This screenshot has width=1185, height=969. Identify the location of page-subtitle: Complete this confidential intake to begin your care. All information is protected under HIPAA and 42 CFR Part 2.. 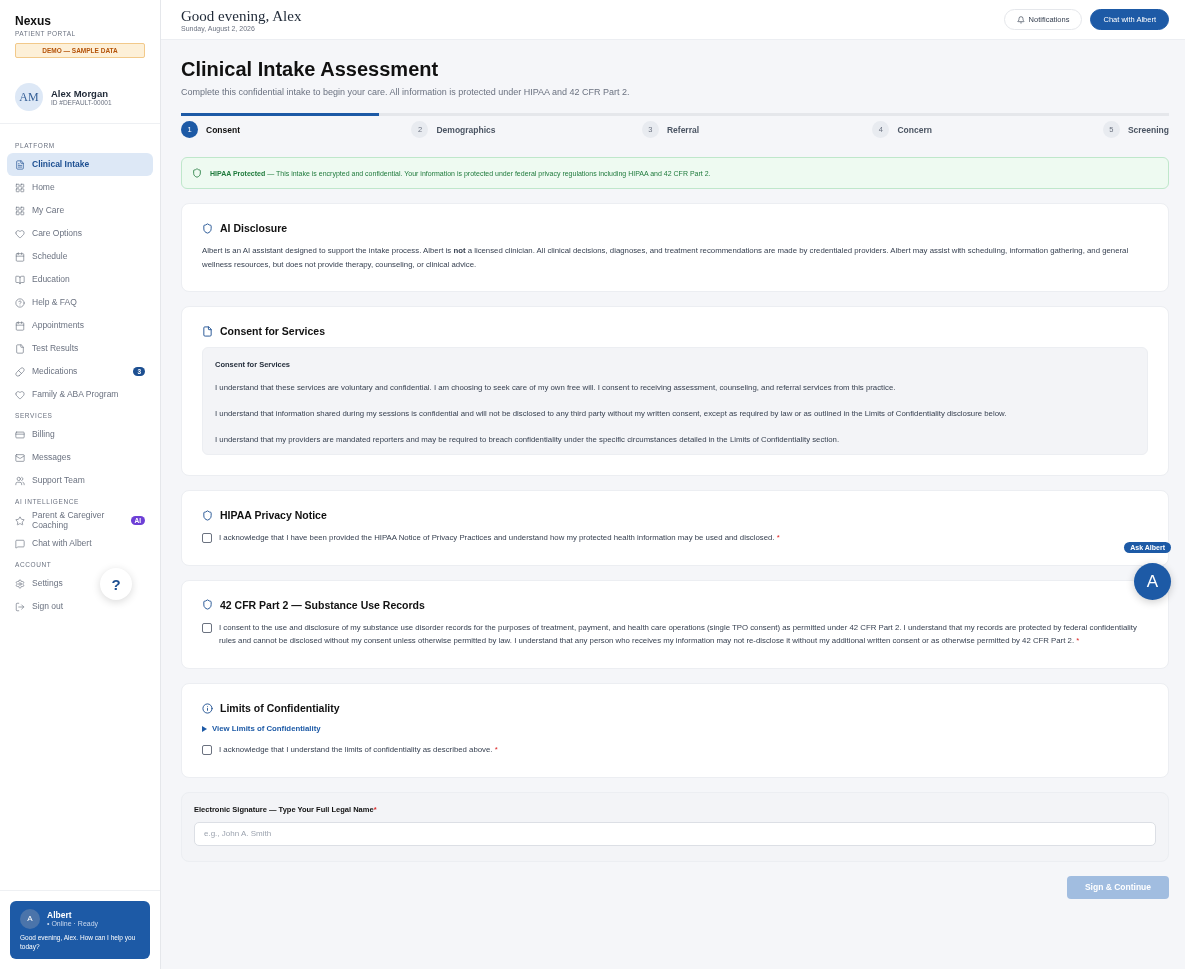
(406, 92).